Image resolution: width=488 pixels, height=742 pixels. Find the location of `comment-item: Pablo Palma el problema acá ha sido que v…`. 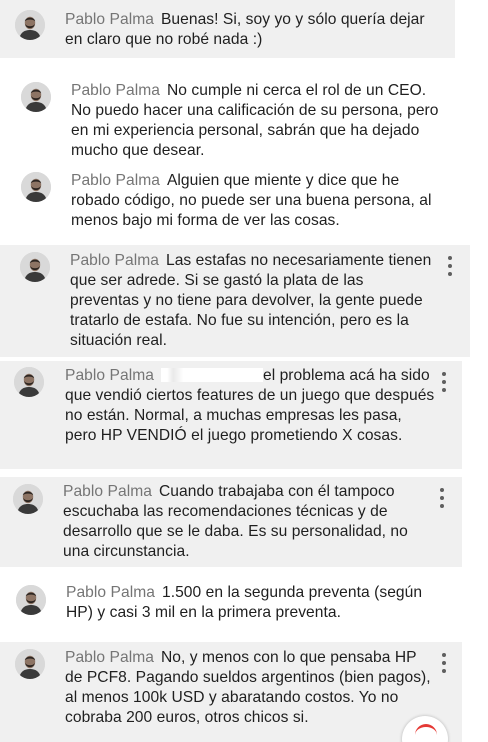

comment-item: Pablo Palma el problema acá ha sido que v… is located at coordinates (231, 415).